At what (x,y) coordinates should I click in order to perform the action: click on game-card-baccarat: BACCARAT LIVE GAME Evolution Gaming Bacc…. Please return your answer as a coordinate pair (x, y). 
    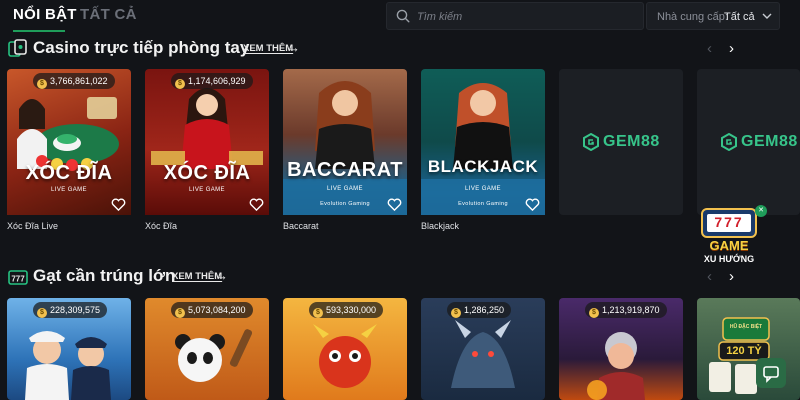
    Looking at the image, I should click on (345, 152).